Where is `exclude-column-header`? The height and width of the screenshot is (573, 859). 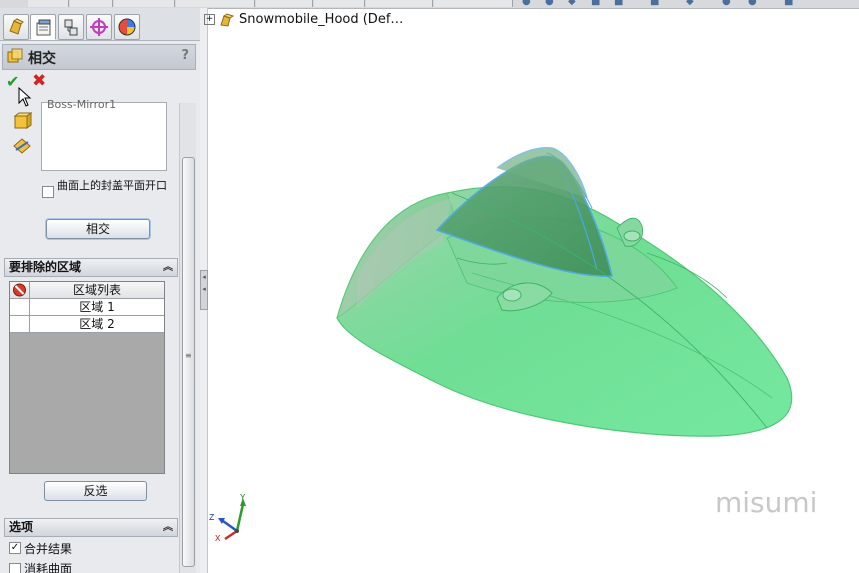
exclude-column-header is located at coordinates (20, 290).